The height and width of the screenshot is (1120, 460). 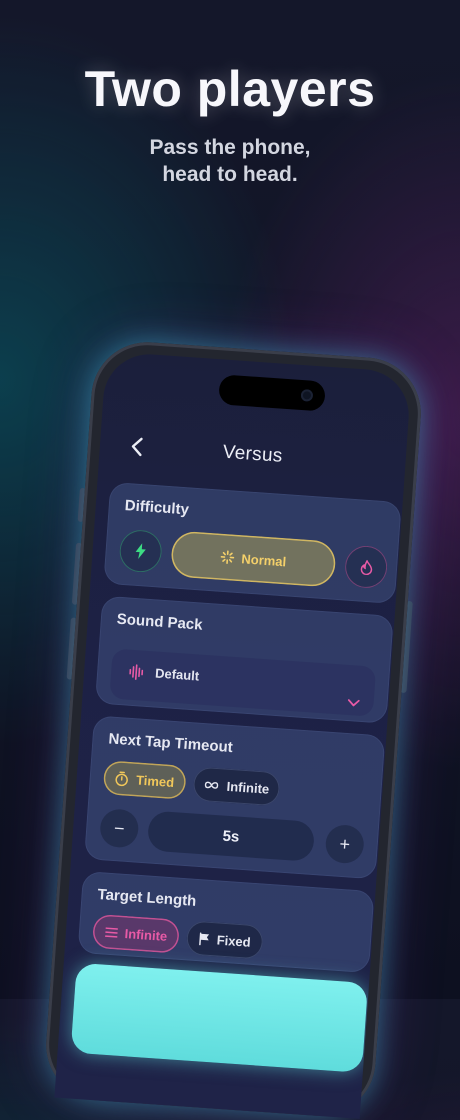 I want to click on timeout-timed-button: Timed, so click(x=144, y=780).